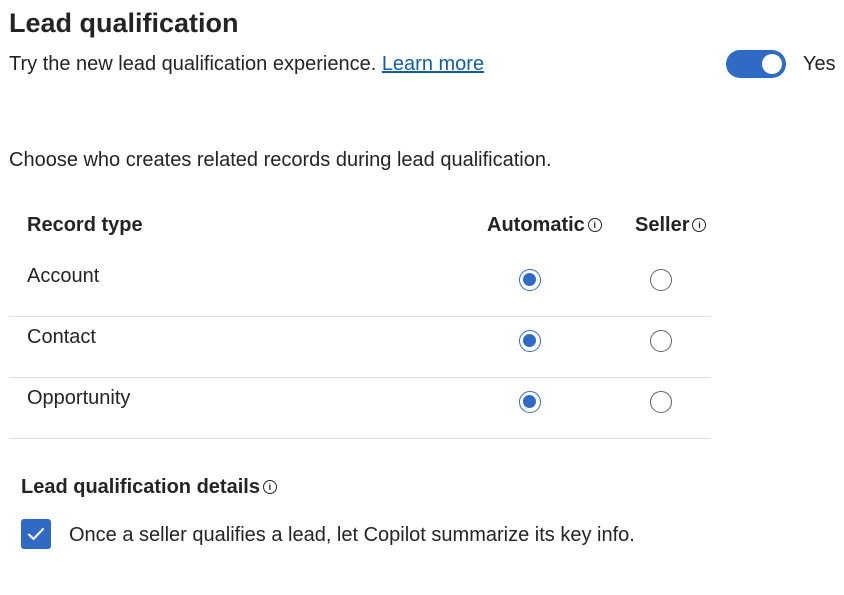 This screenshot has width=844, height=595. What do you see at coordinates (140, 487) in the screenshot?
I see `details-title-label: Lead qualification details` at bounding box center [140, 487].